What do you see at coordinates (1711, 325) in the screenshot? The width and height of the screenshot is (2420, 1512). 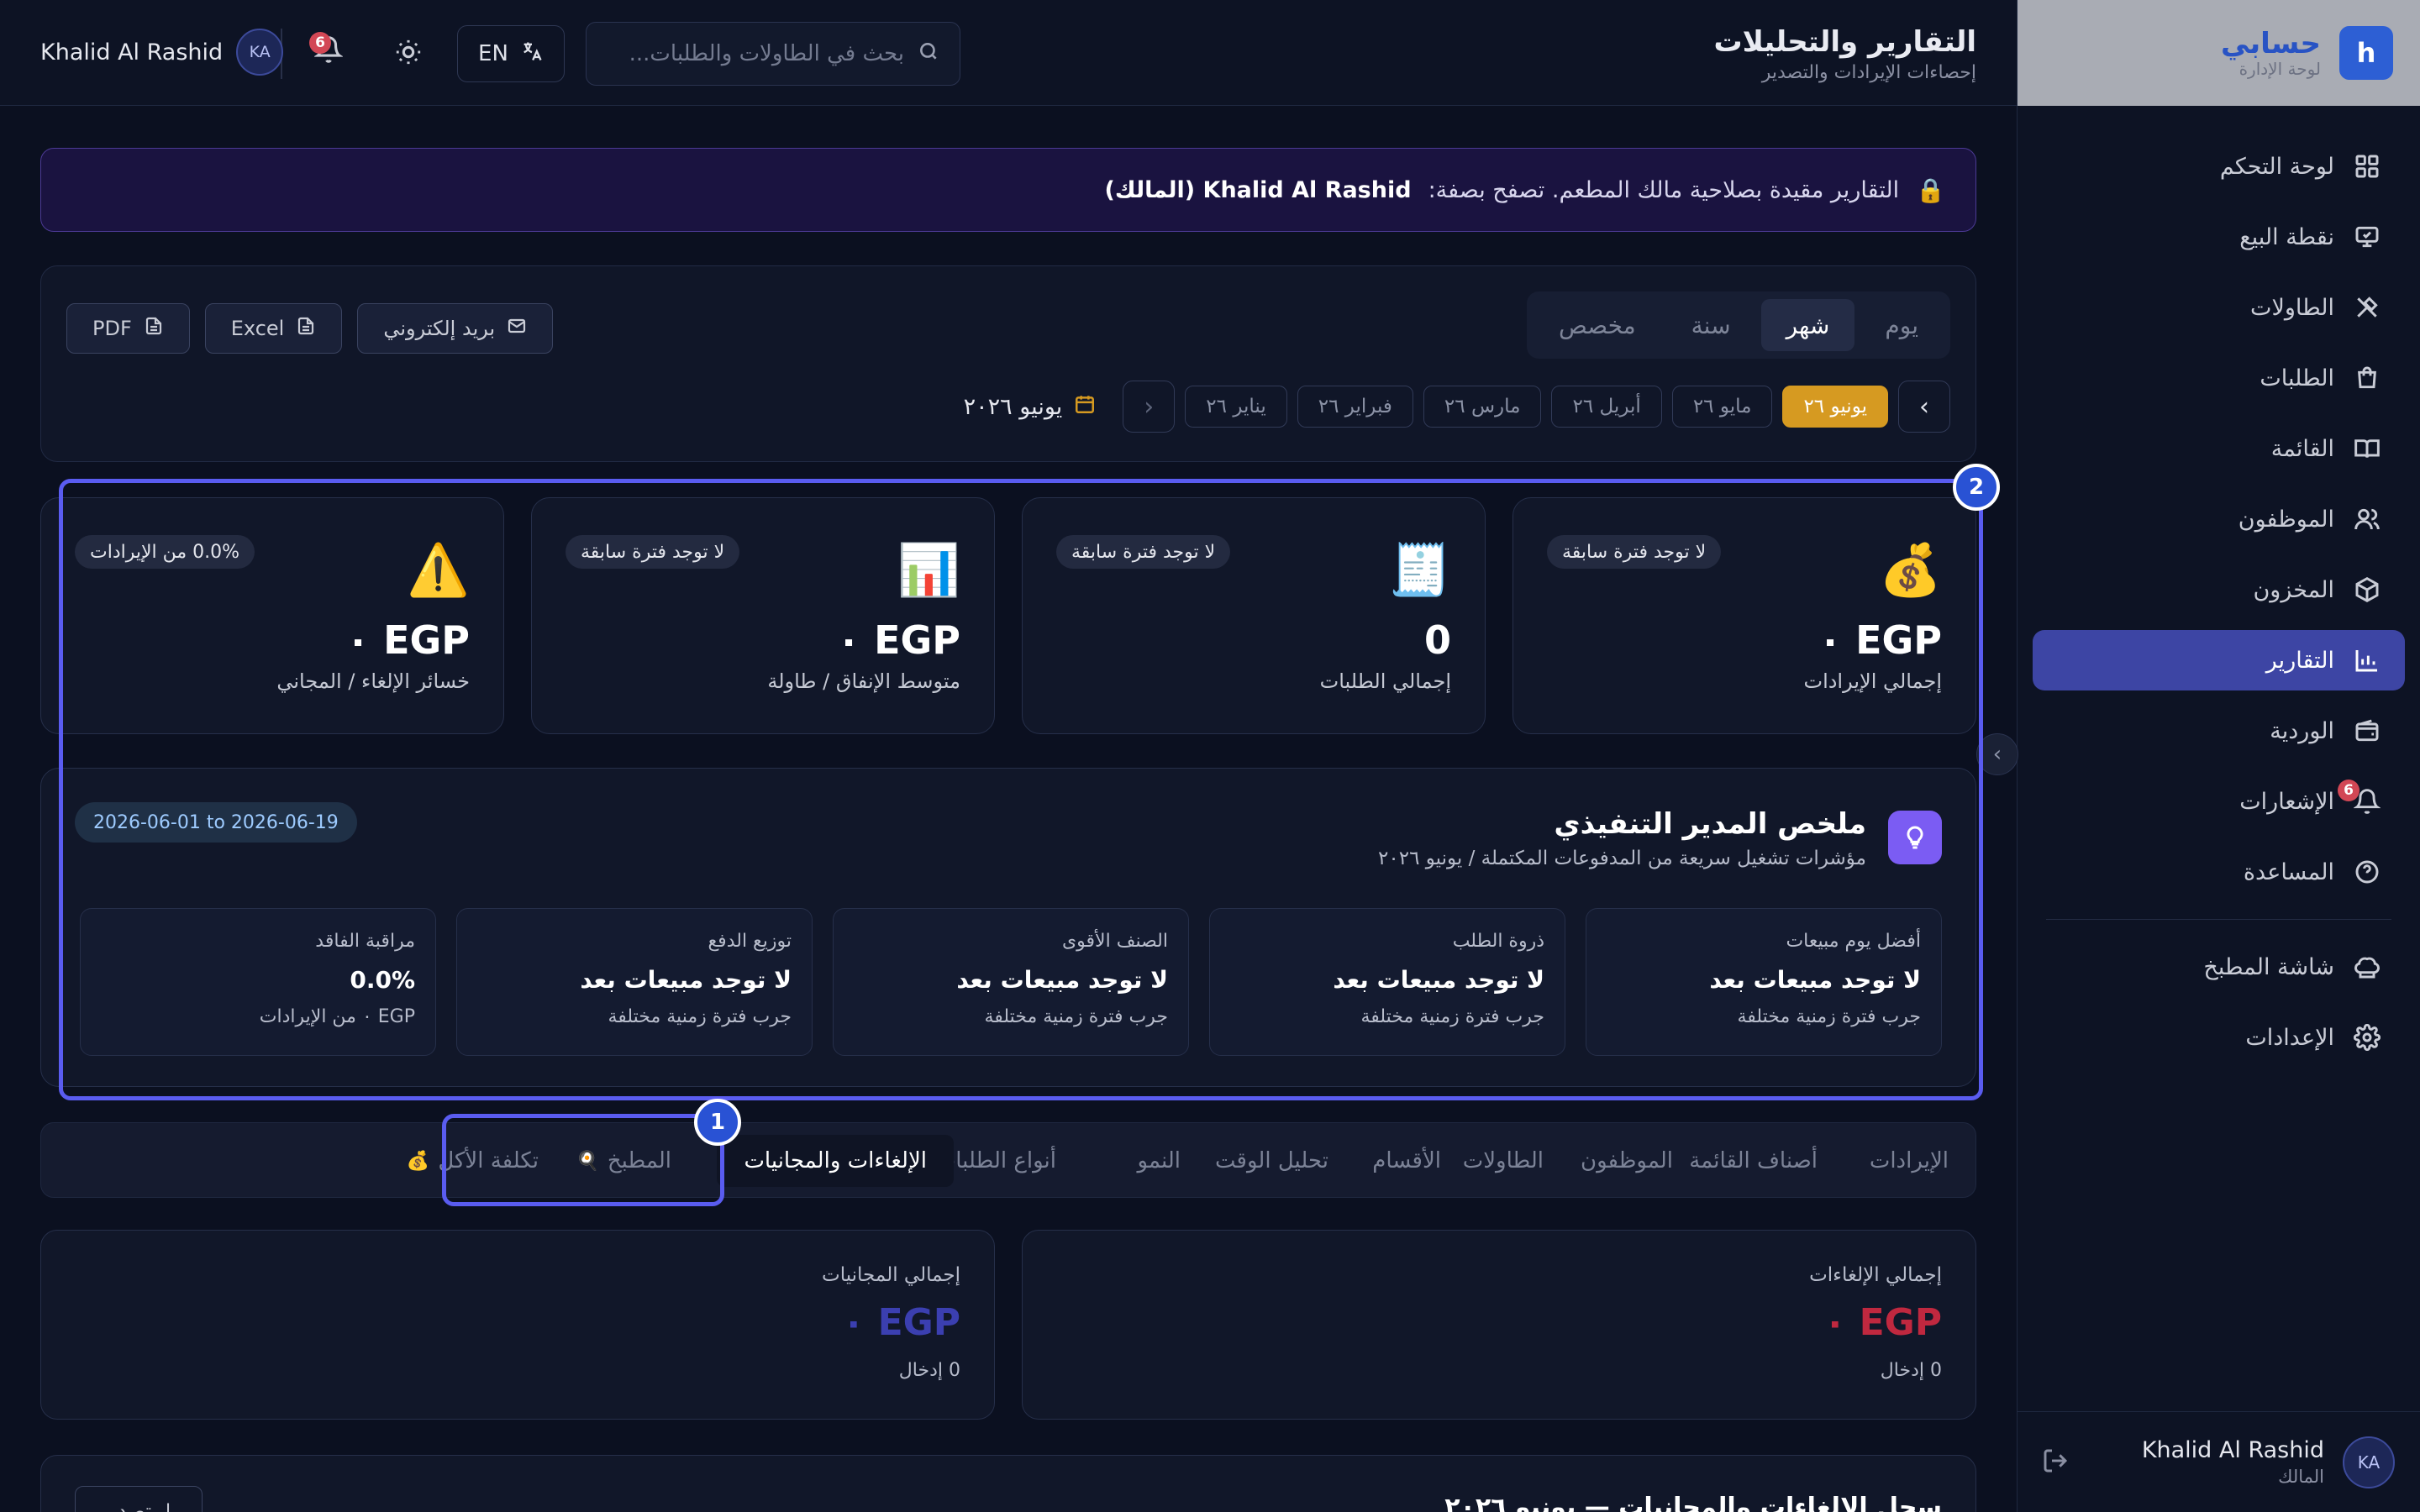 I see `period-tab: سنة` at bounding box center [1711, 325].